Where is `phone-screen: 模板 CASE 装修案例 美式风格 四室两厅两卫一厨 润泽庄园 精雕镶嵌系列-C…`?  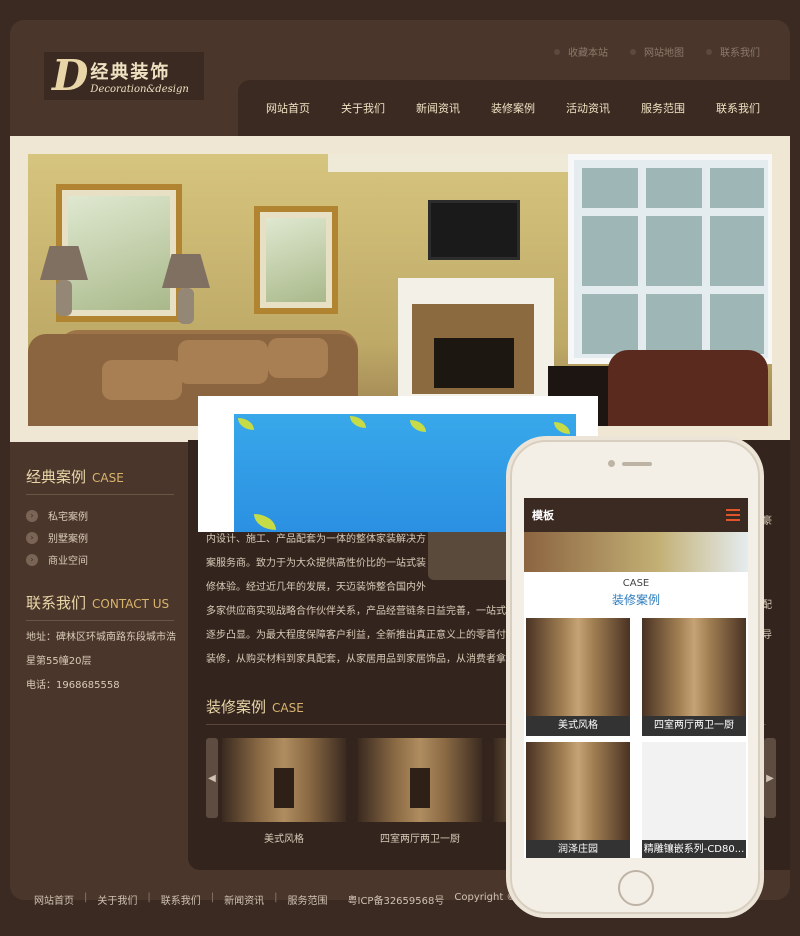 phone-screen: 模板 CASE 装修案例 美式风格 四室两厅两卫一厨 润泽庄园 精雕镶嵌系列-C… is located at coordinates (636, 678).